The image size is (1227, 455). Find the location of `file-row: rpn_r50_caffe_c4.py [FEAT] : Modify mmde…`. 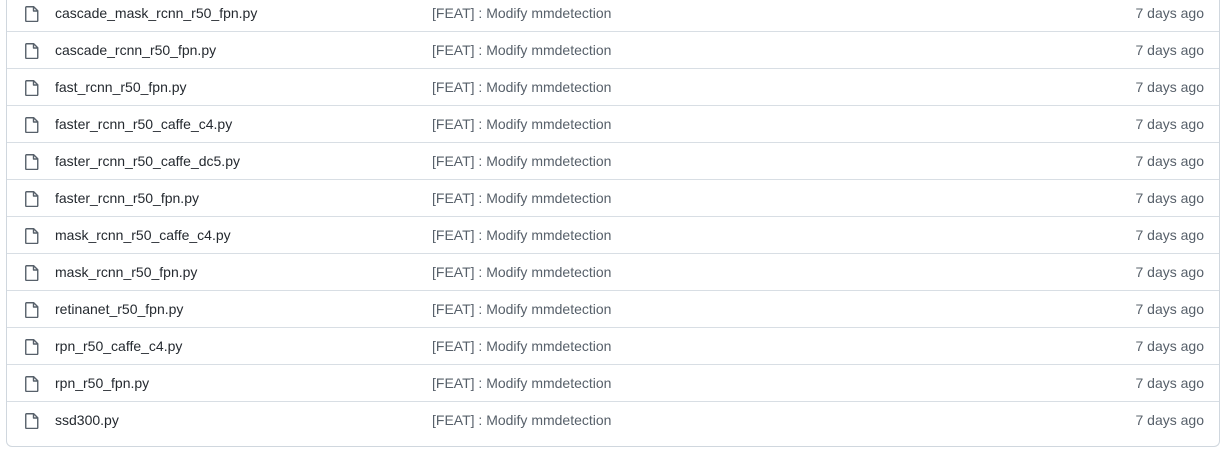

file-row: rpn_r50_caffe_c4.py [FEAT] : Modify mmde… is located at coordinates (613, 345).